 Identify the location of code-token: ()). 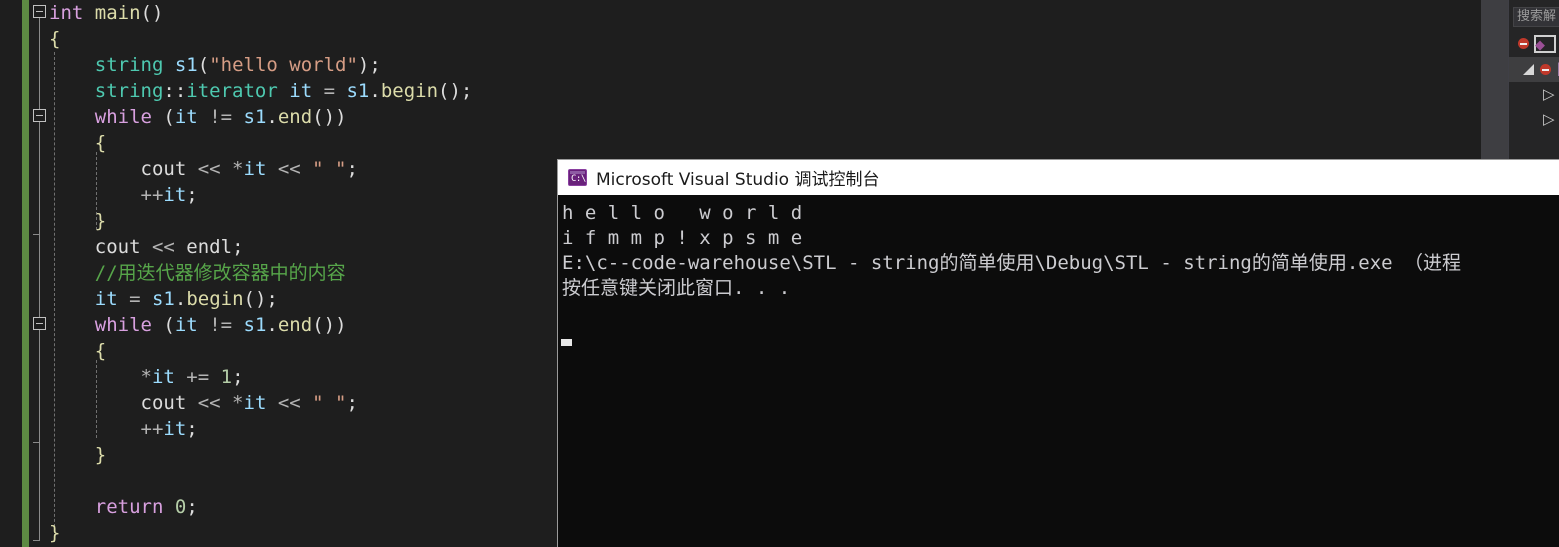
(329, 117).